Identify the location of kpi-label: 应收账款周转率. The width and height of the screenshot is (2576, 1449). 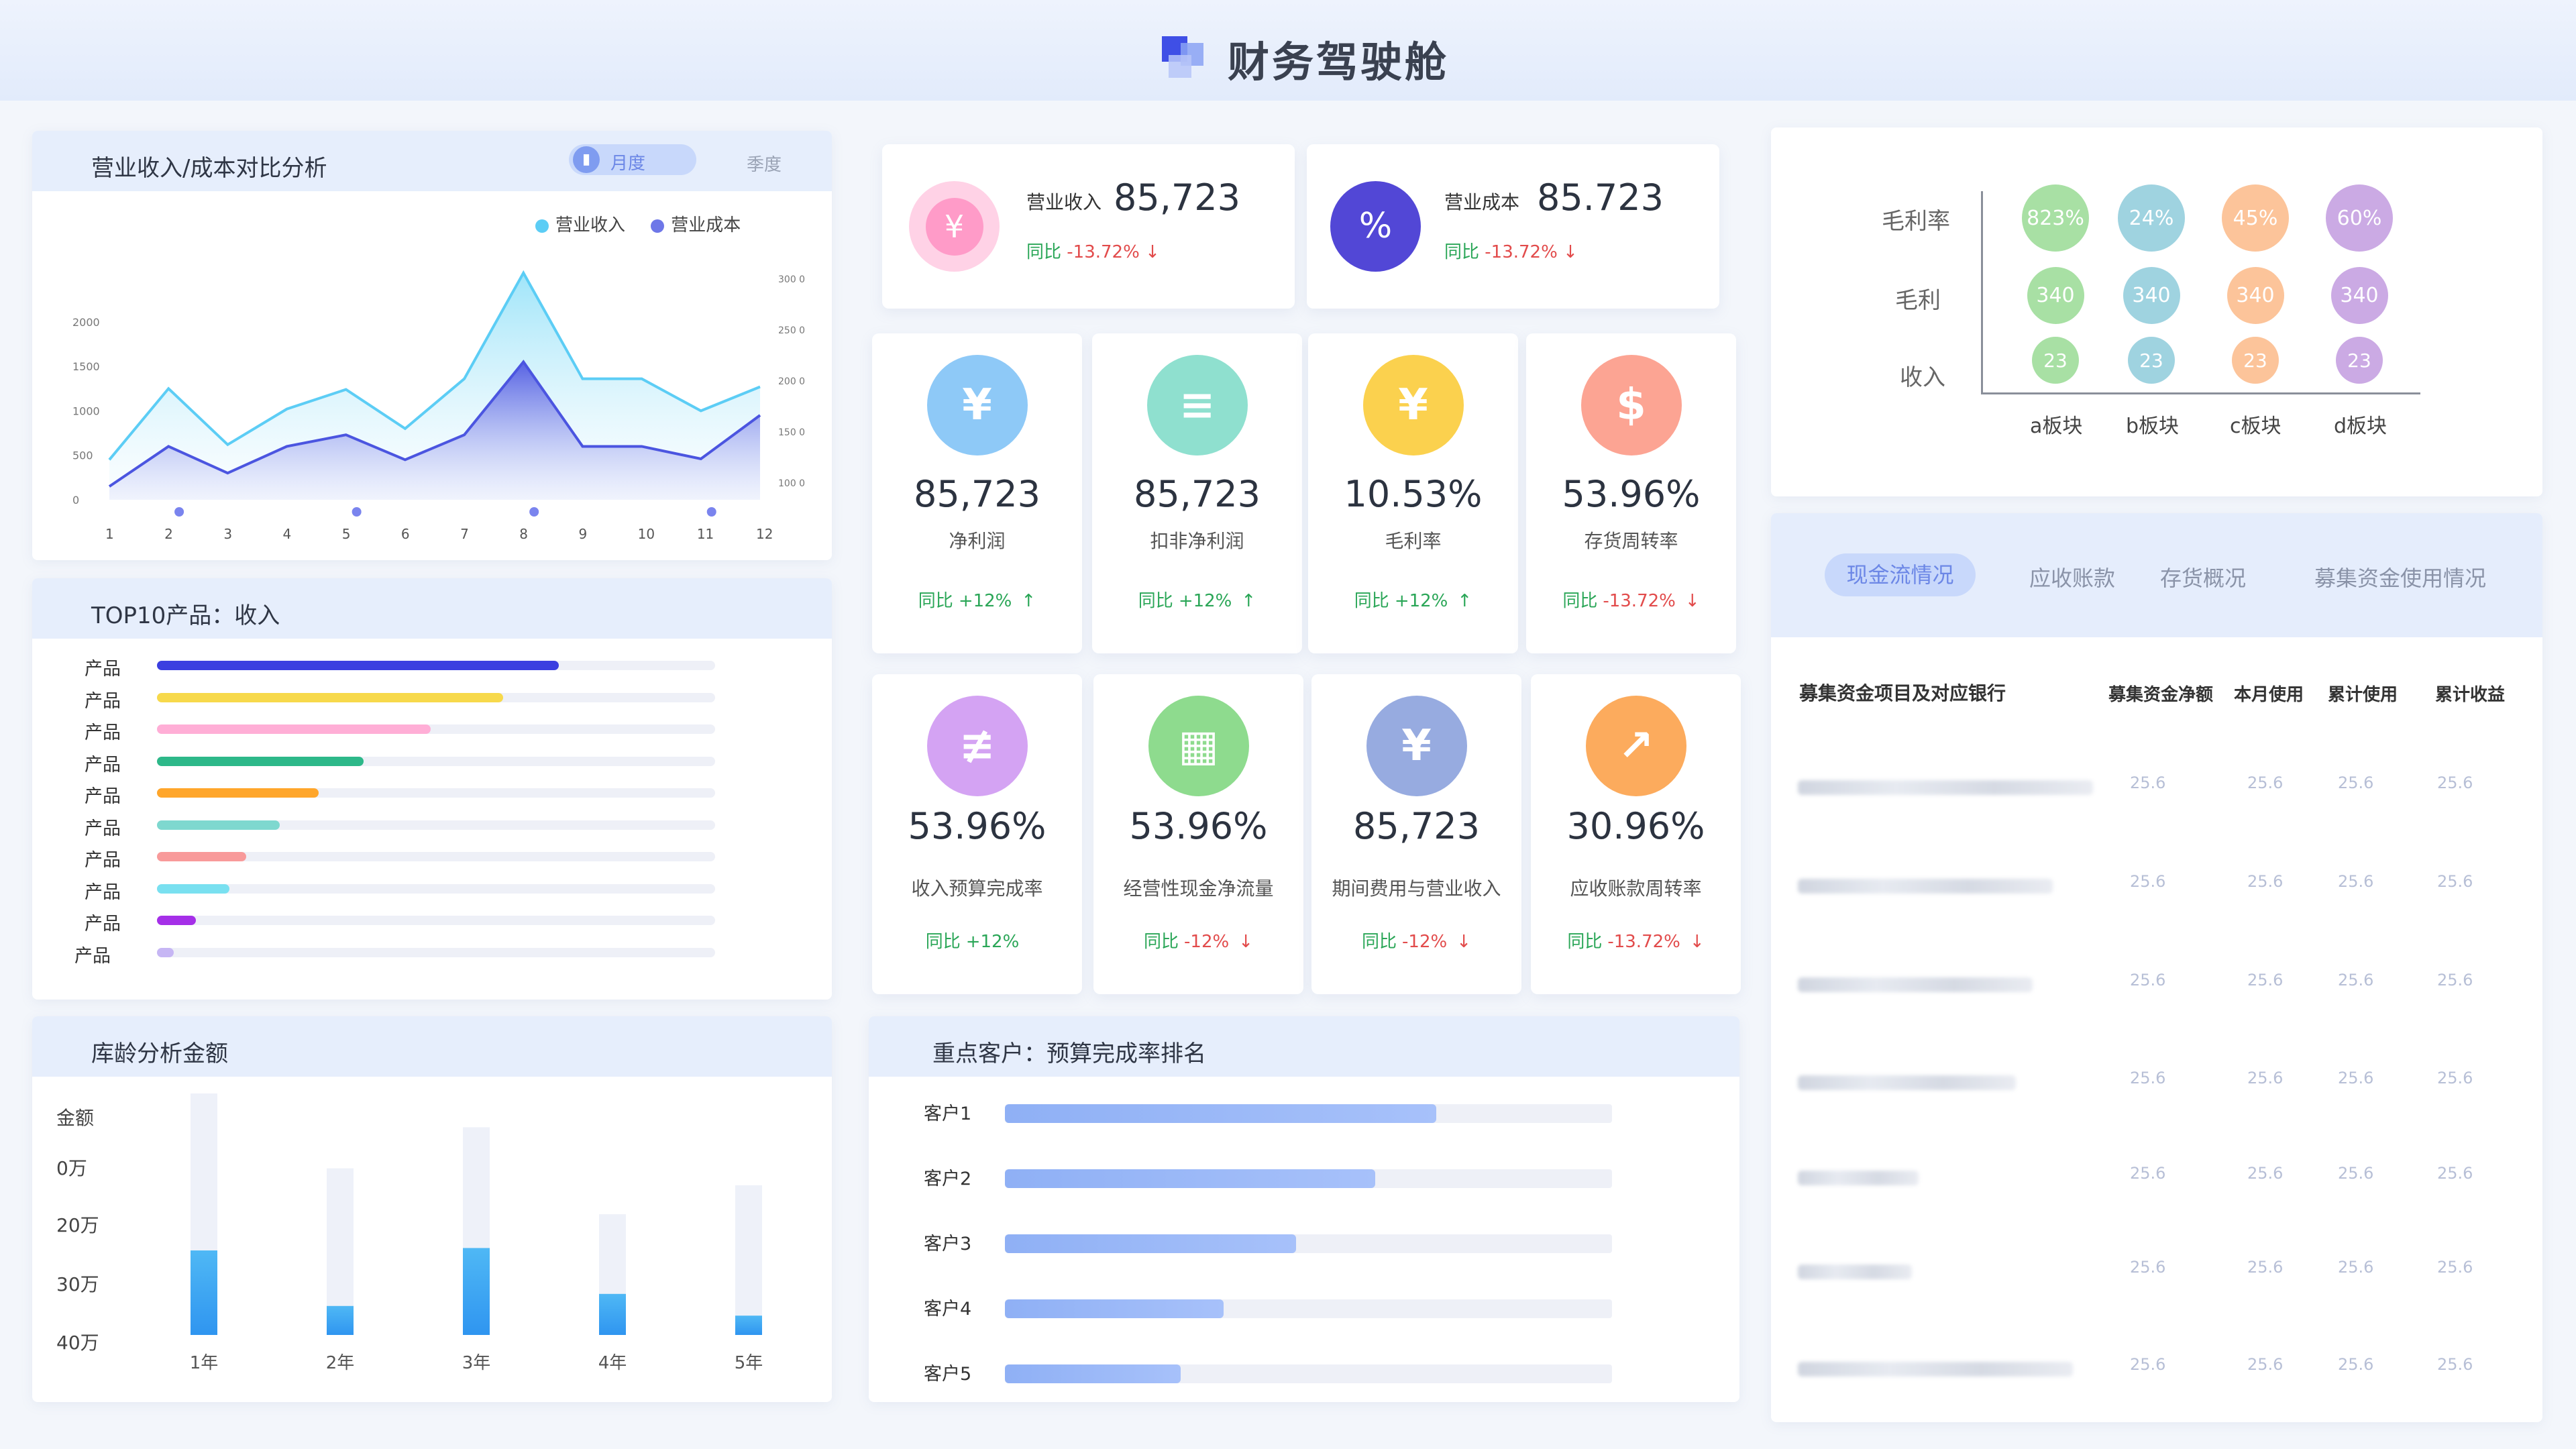
(1636, 888).